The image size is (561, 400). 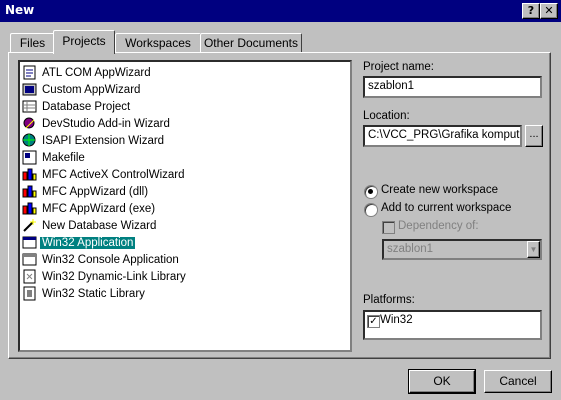 What do you see at coordinates (20, 10) in the screenshot?
I see `window-title: New` at bounding box center [20, 10].